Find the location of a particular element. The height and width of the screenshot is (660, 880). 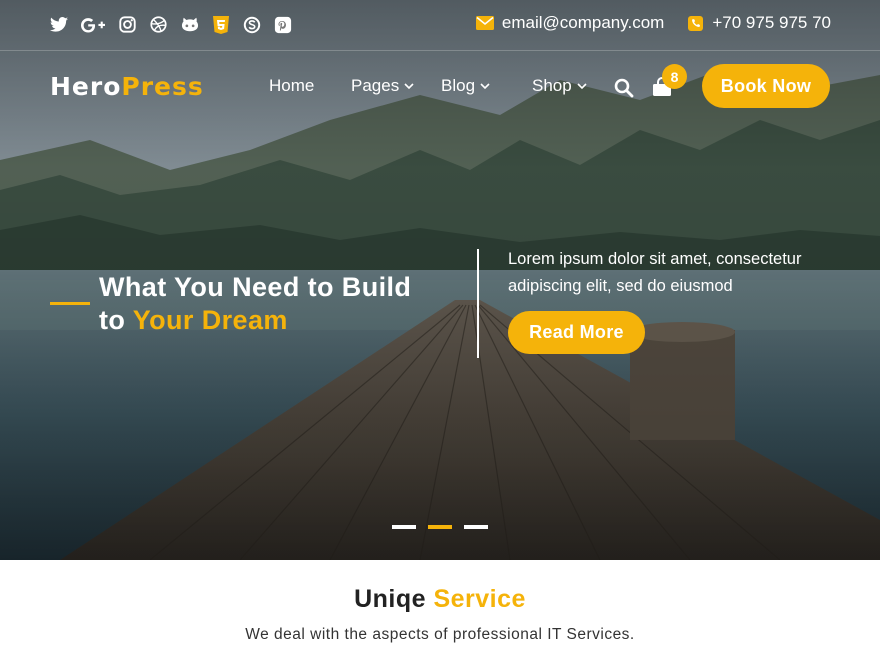

service-section-title: Uniqe Service is located at coordinates (440, 599).